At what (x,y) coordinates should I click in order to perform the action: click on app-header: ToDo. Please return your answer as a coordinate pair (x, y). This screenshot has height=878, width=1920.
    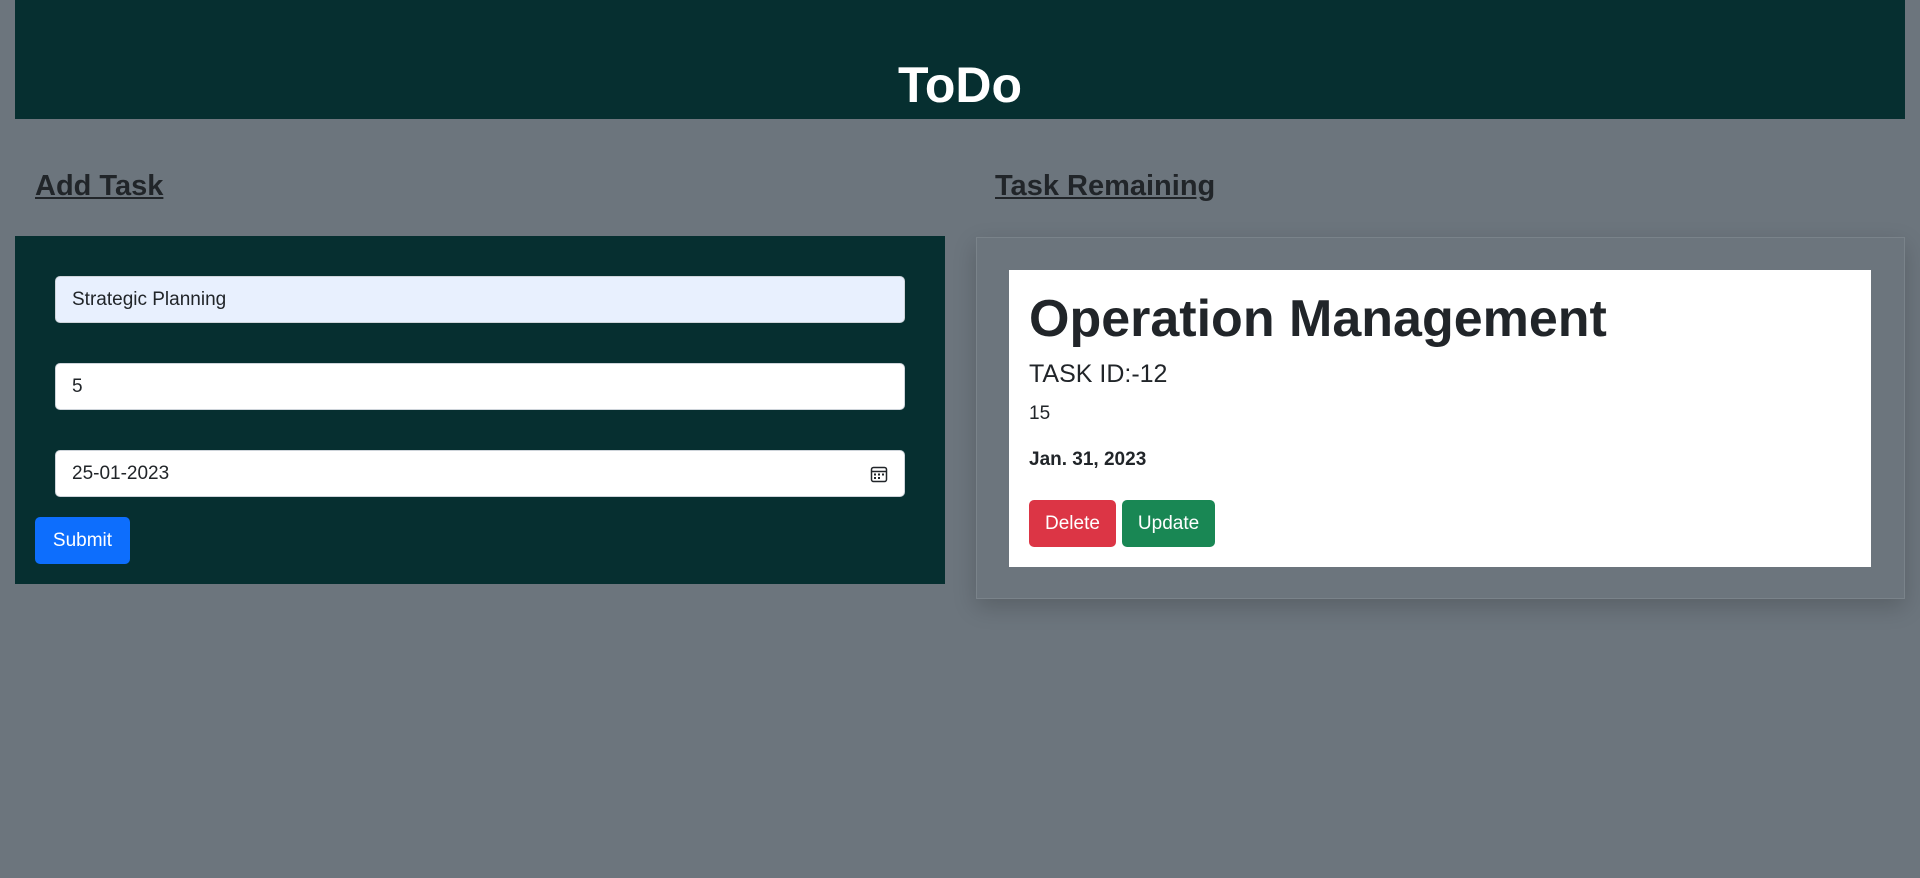
    Looking at the image, I should click on (960, 59).